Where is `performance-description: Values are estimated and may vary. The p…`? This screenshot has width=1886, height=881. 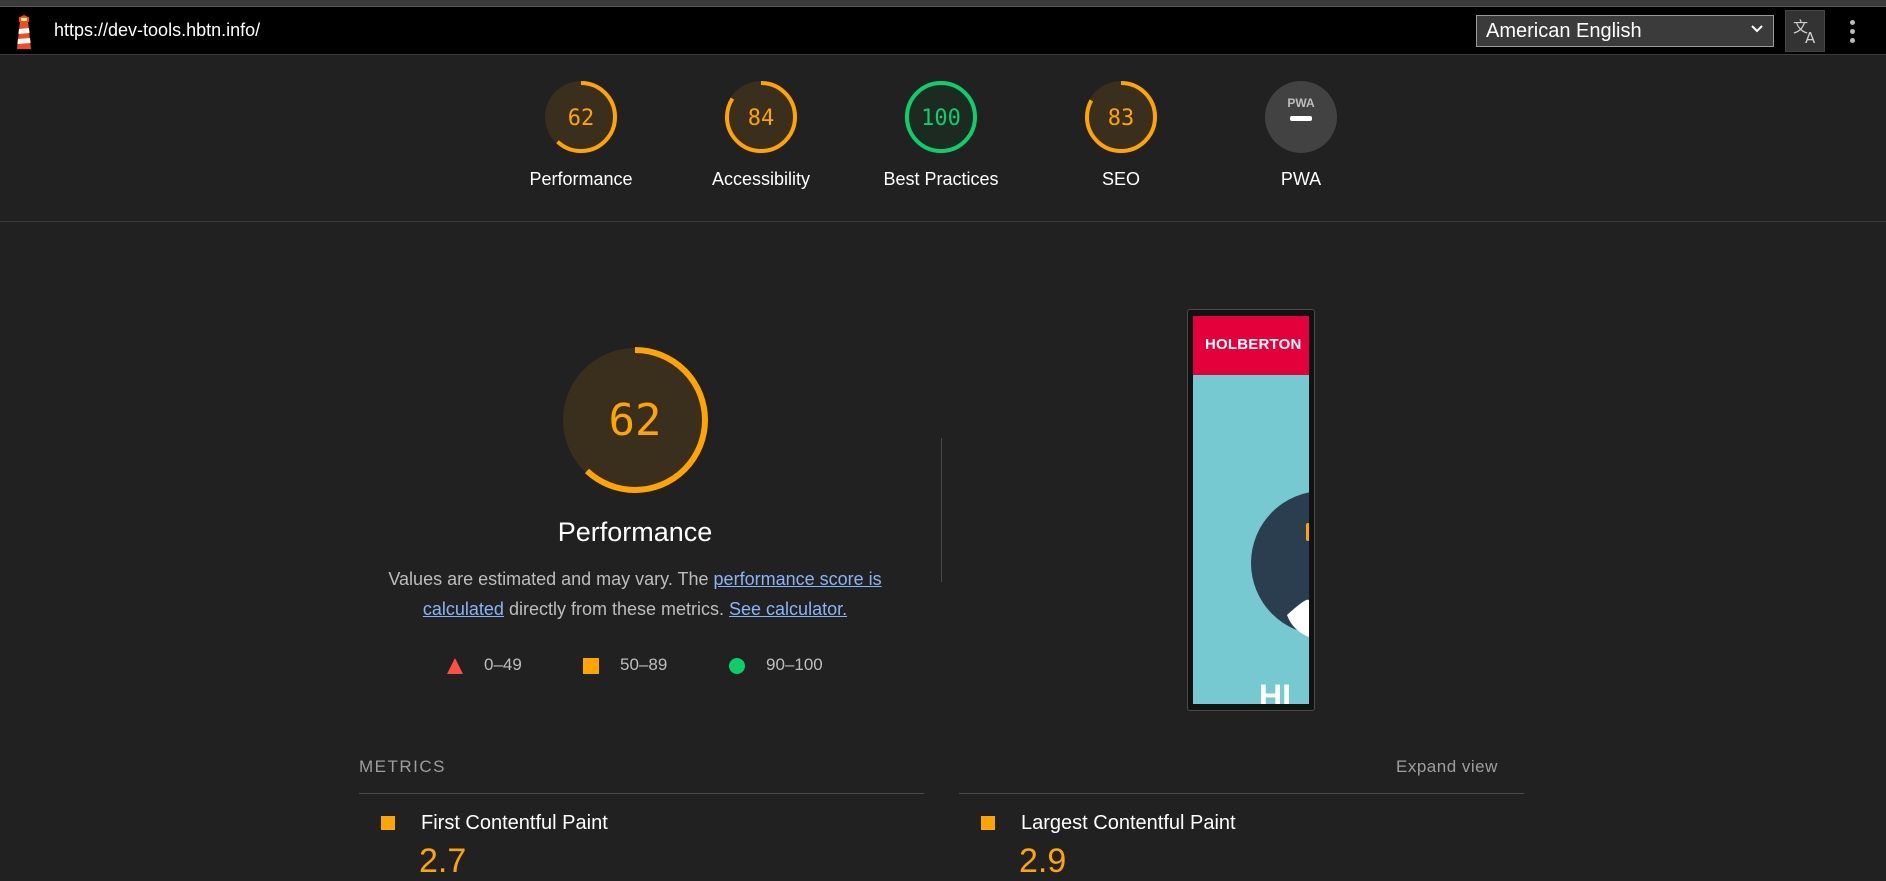
performance-description: Values are estimated and may vary. The p… is located at coordinates (635, 594).